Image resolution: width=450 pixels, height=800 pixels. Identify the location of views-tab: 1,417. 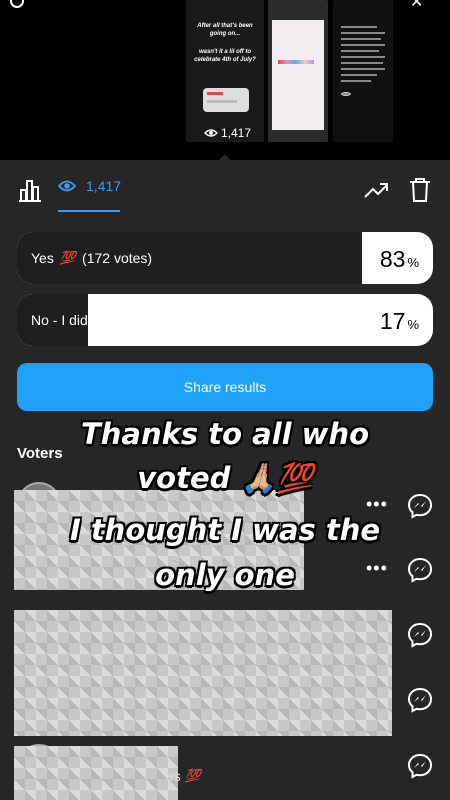
(89, 186).